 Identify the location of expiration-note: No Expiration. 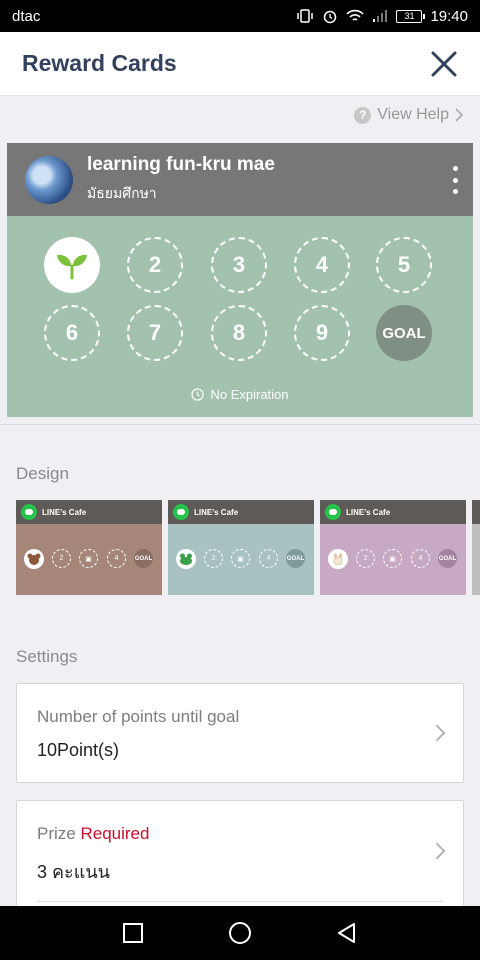
(240, 394).